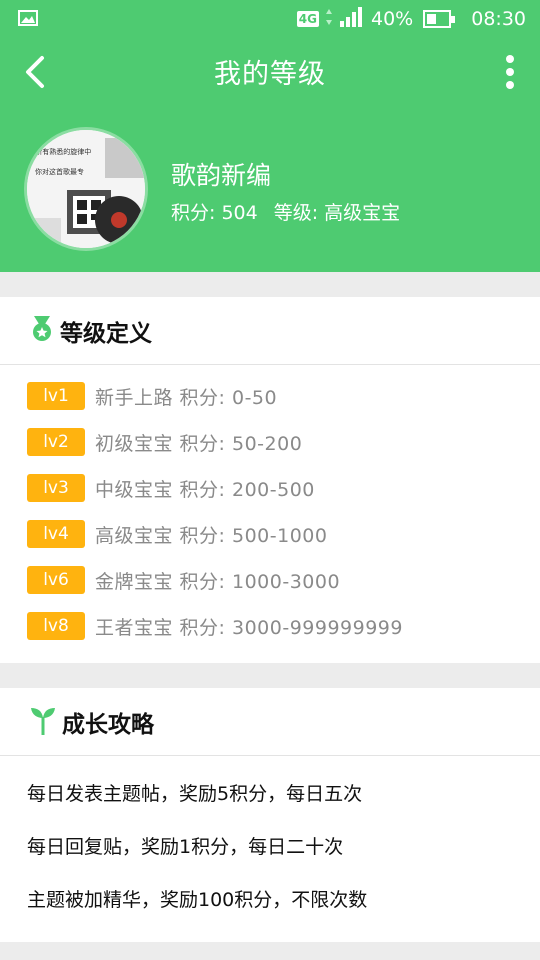  Describe the element at coordinates (510, 71) in the screenshot. I see `more-options-button` at that location.